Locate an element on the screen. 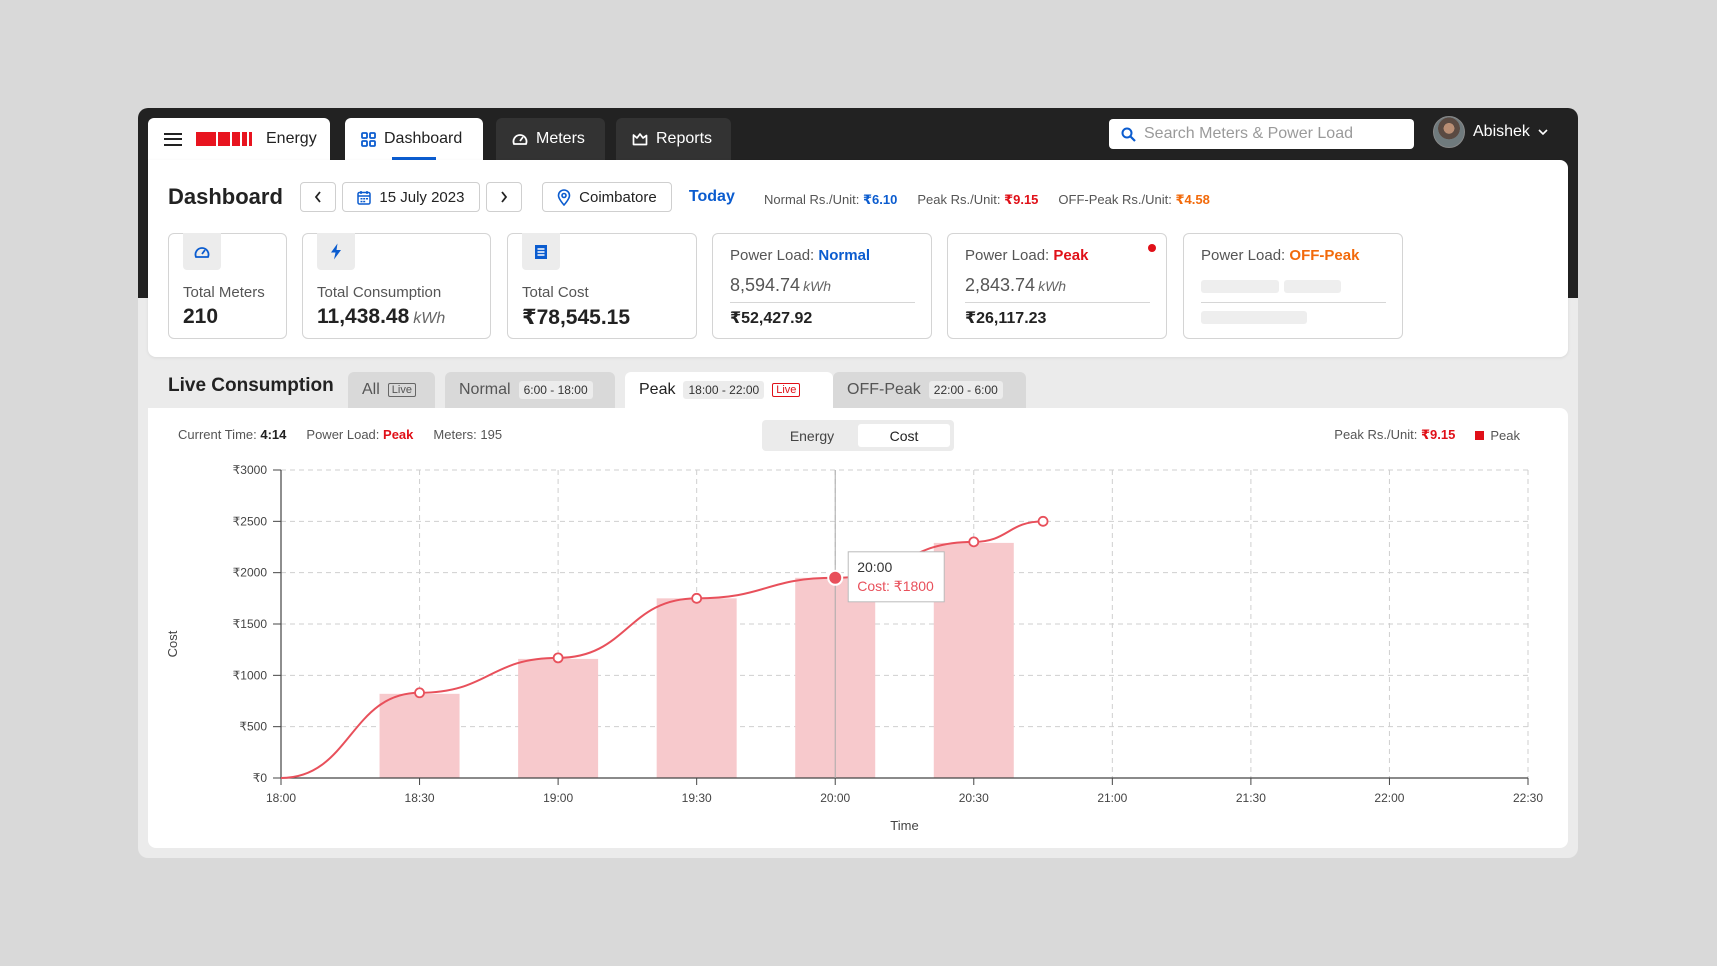 This screenshot has width=1717, height=966. search-box is located at coordinates (1261, 134).